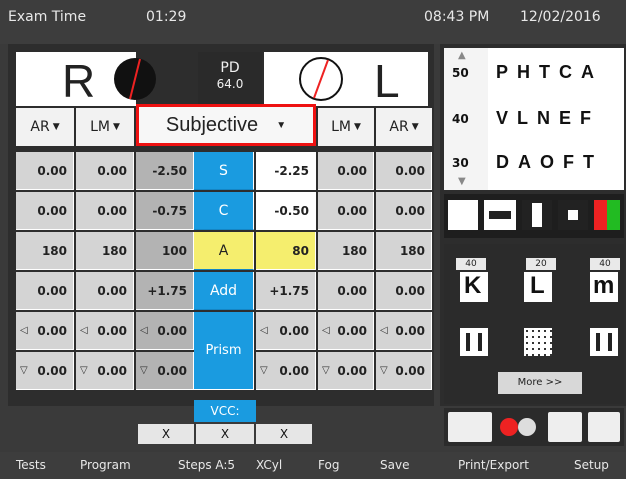 The image size is (626, 479). I want to click on chart-row-letters: PHTCA, so click(549, 72).